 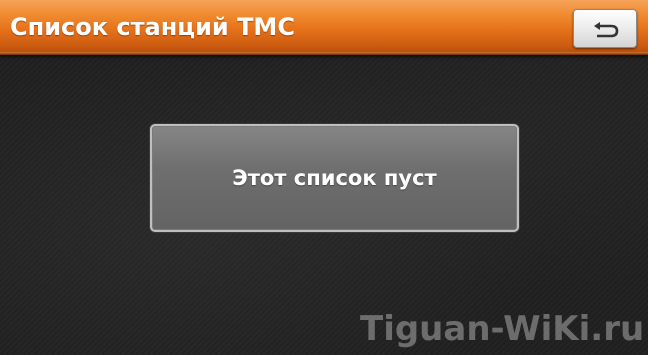 I want to click on watermark-text: Tiguan-WiKi.ru, so click(x=502, y=329).